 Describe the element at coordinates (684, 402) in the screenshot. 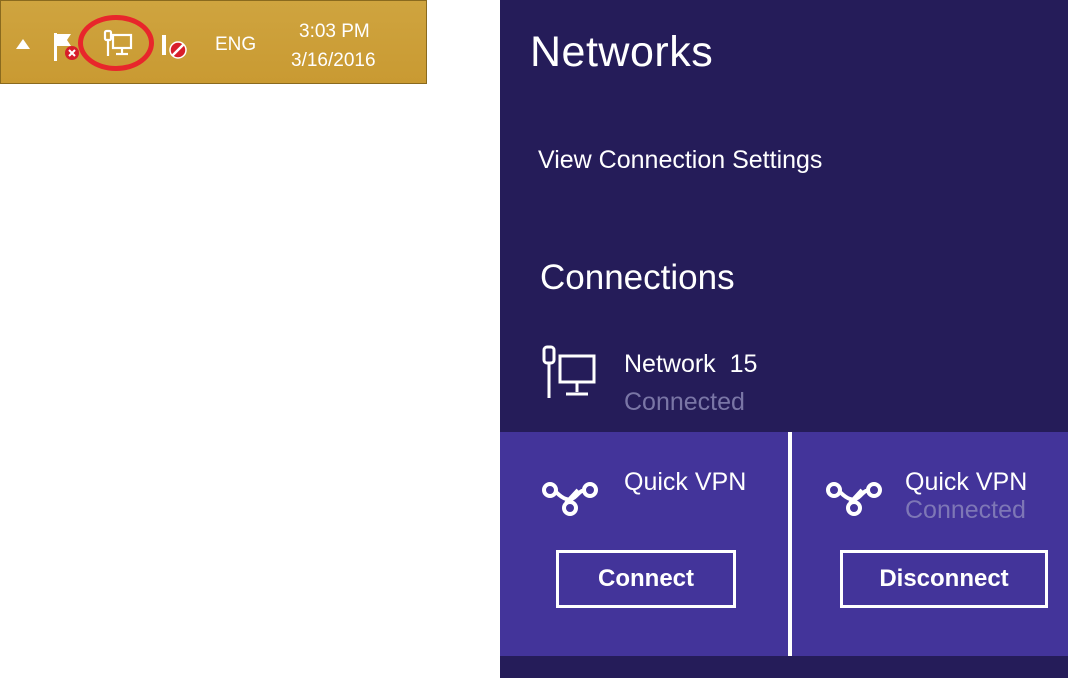

I see `network-status: Connected` at that location.